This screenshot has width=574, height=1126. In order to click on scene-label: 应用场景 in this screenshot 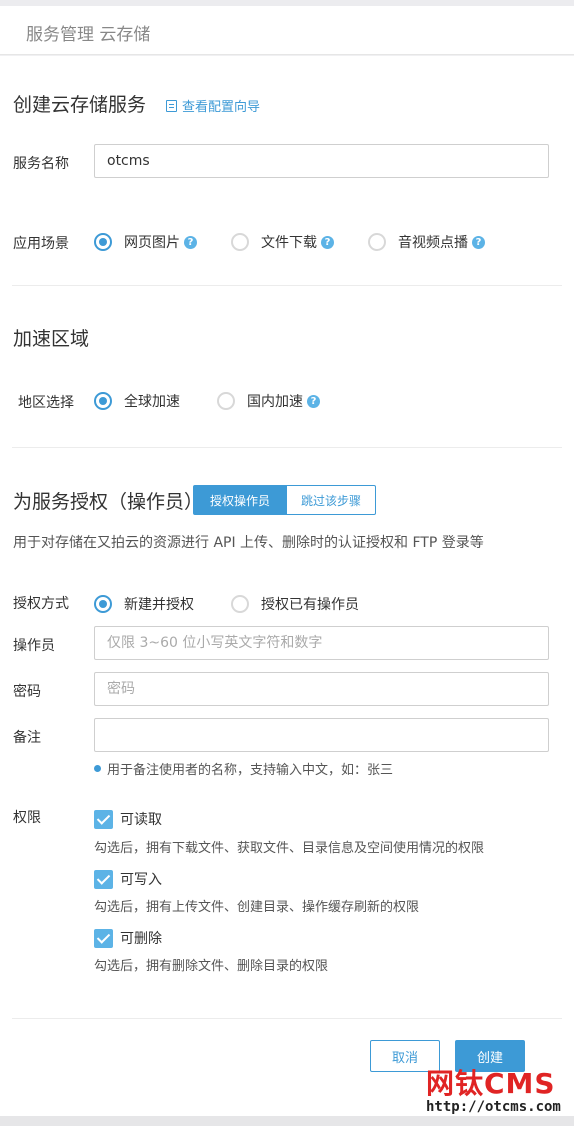, I will do `click(41, 244)`.